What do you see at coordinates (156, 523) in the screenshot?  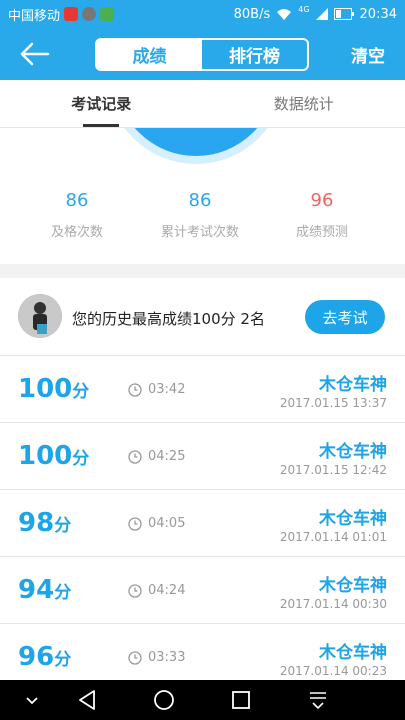 I see `duration: 04:05` at bounding box center [156, 523].